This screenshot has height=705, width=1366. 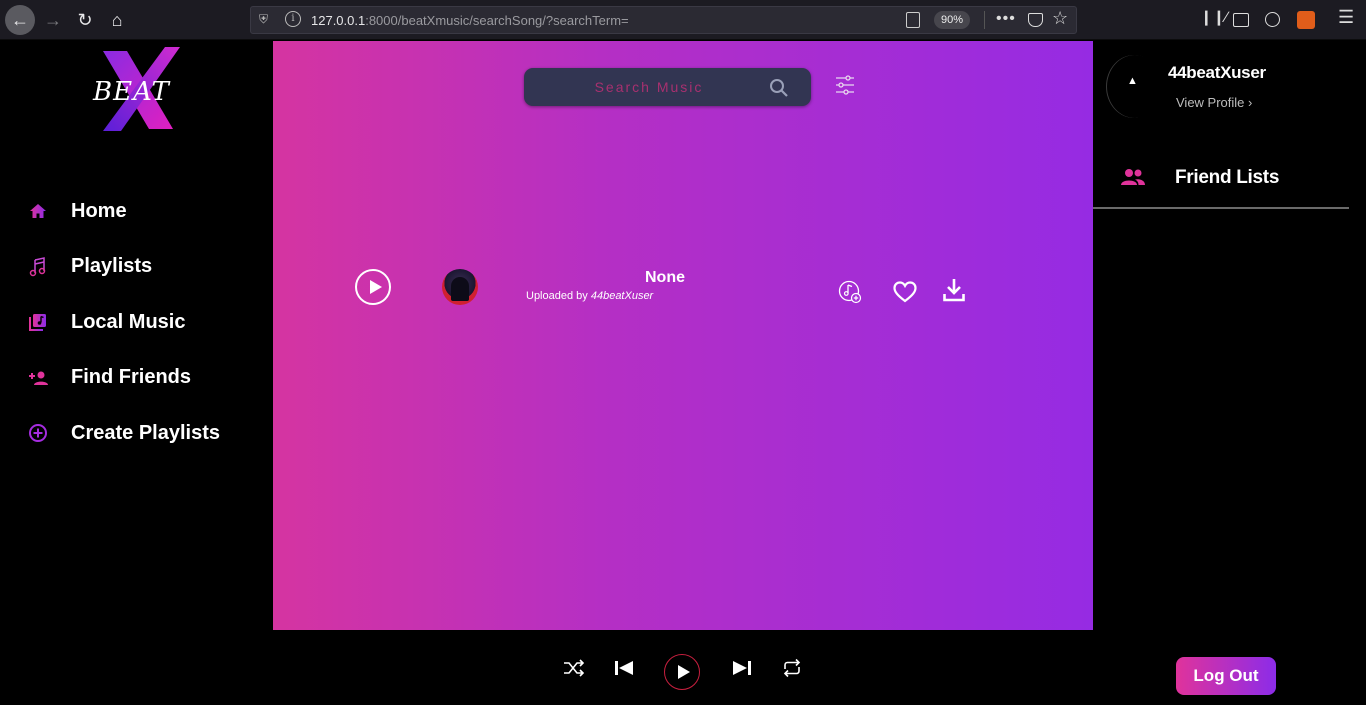 I want to click on logout-button: Log Out, so click(x=1226, y=676).